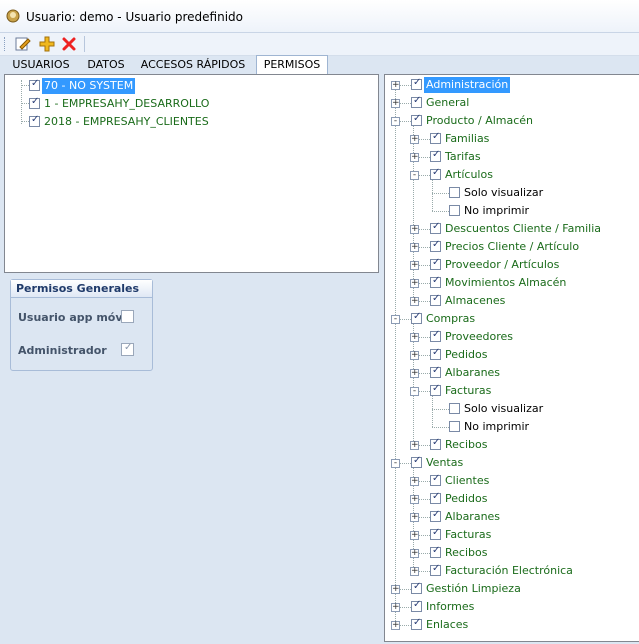 This screenshot has width=639, height=644. I want to click on company-label: 1 - EMPRESAHY_DESARROLLO, so click(126, 104).